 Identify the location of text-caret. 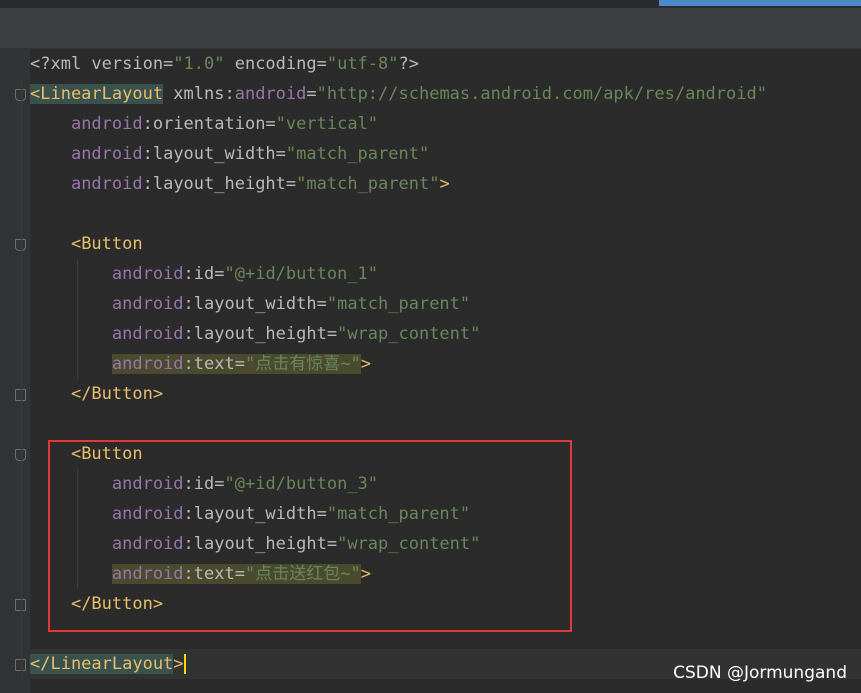
(184, 664).